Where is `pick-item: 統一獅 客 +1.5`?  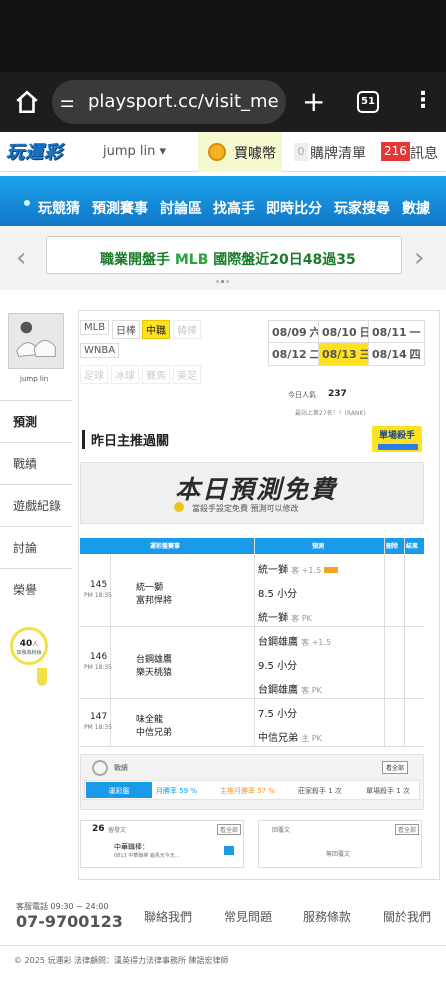 pick-item: 統一獅 客 +1.5 is located at coordinates (298, 568).